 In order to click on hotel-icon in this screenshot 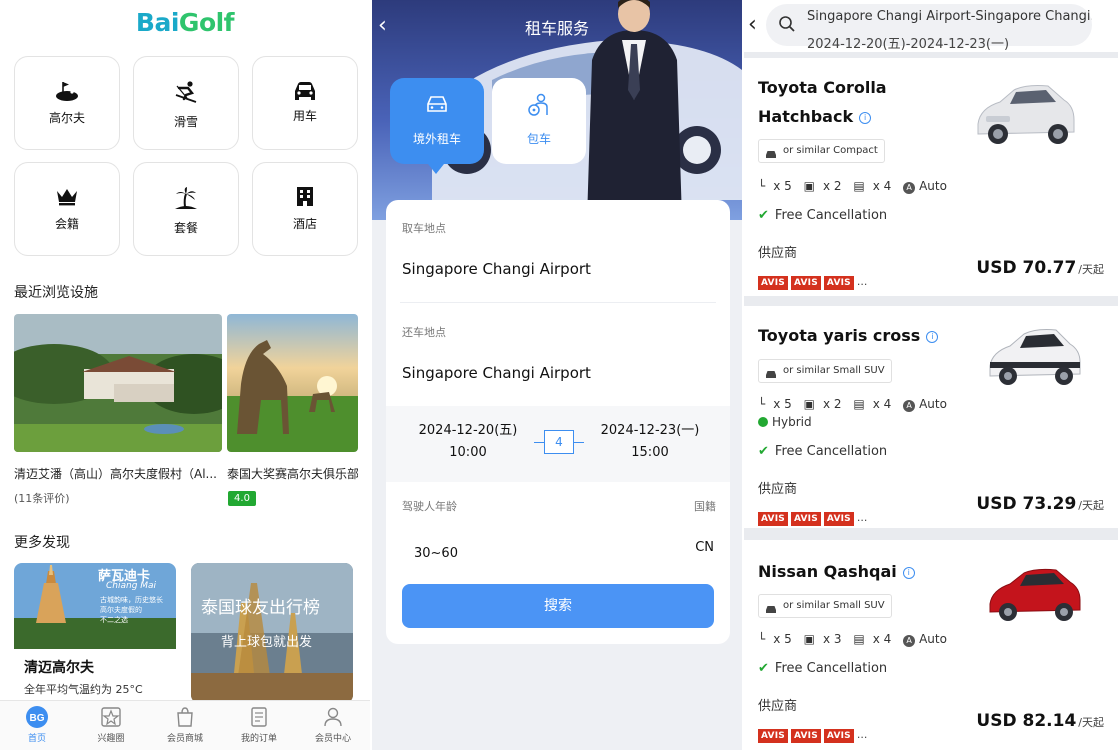, I will do `click(305, 198)`.